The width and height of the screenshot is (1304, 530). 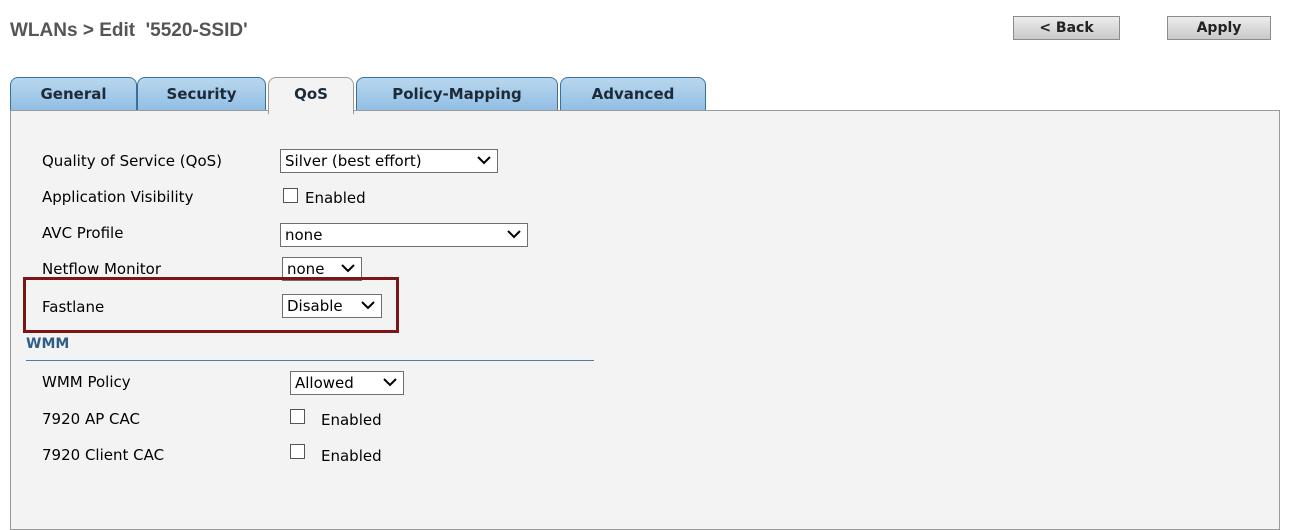 What do you see at coordinates (103, 455) in the screenshot?
I see `7920-client-cac-label: 7920 Client CAC` at bounding box center [103, 455].